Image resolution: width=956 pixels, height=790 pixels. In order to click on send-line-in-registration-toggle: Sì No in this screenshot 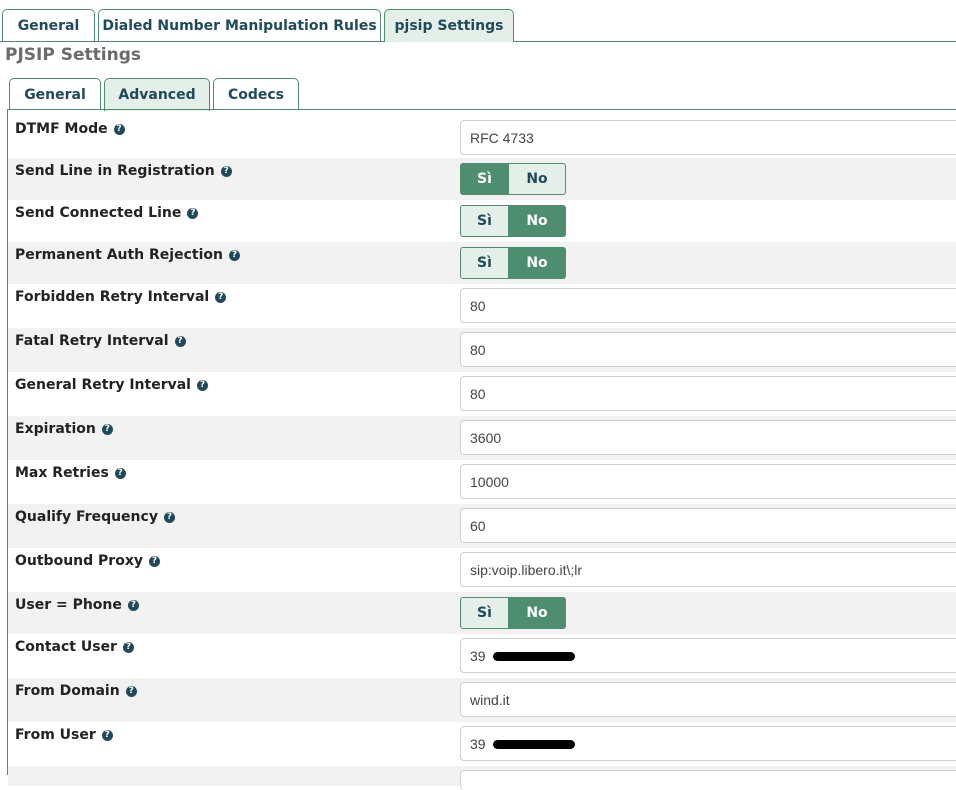, I will do `click(513, 179)`.